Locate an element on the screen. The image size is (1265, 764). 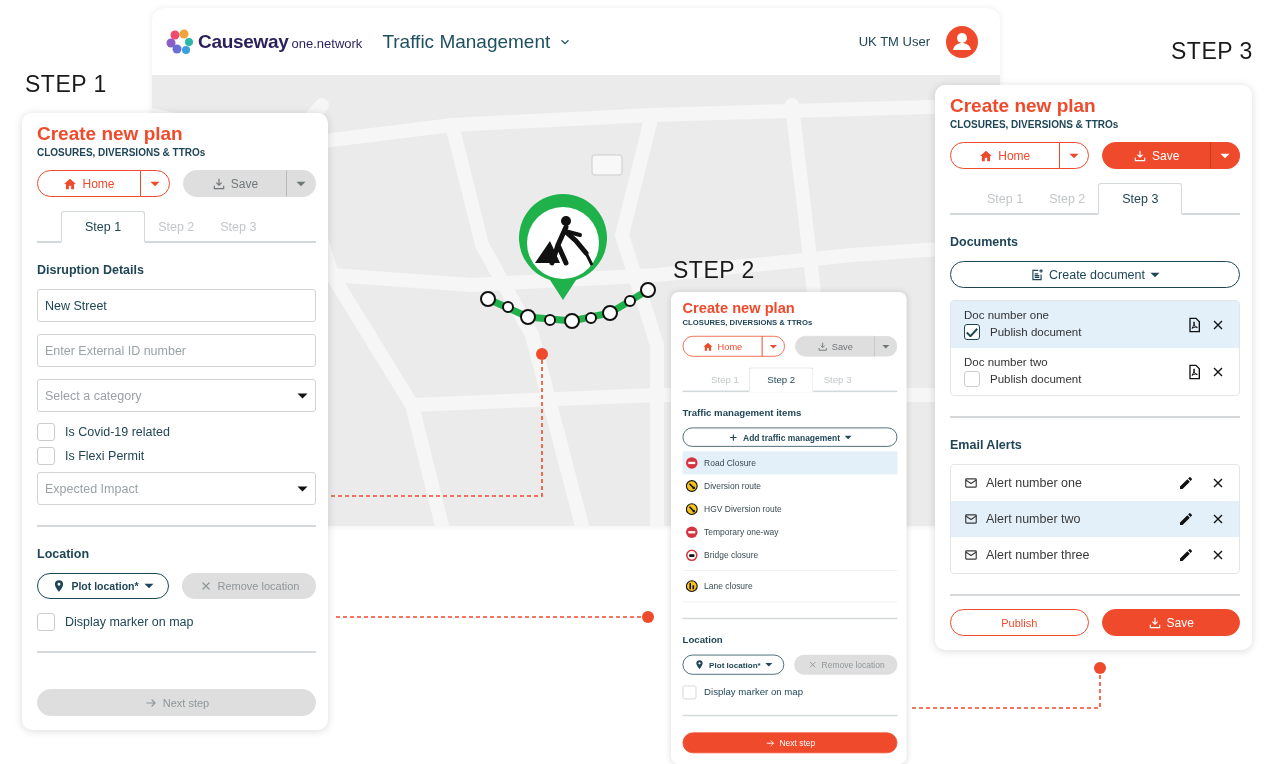
building-shape is located at coordinates (607, 165).